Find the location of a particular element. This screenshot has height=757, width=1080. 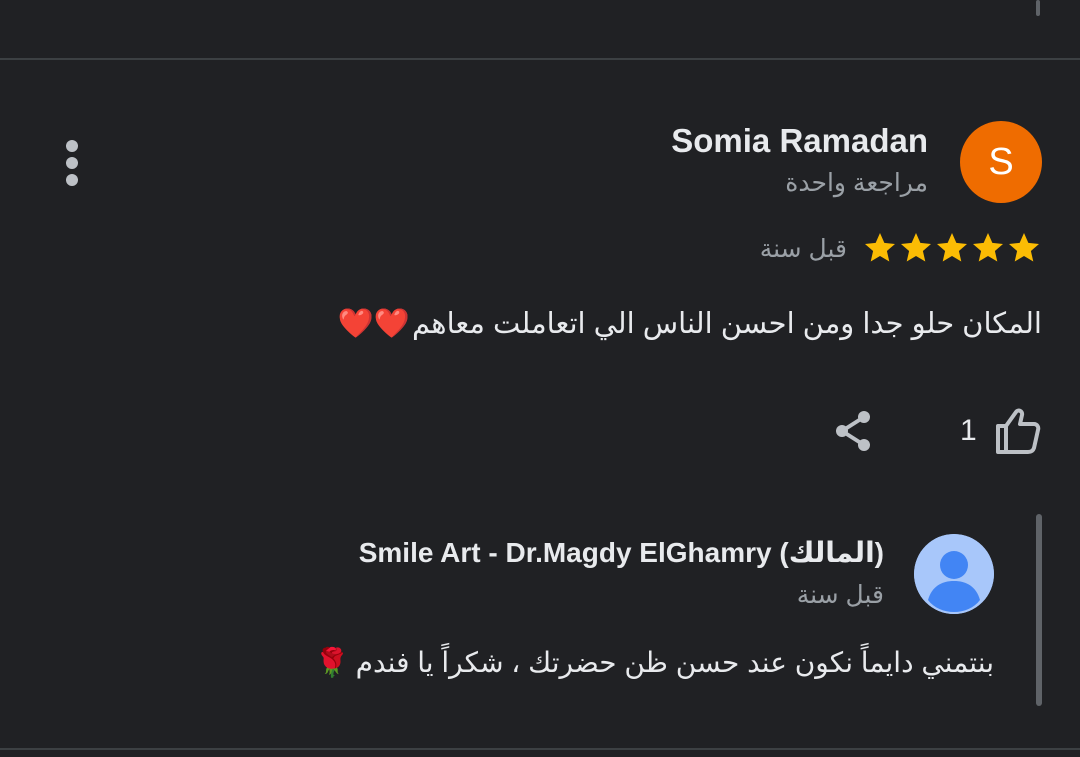

heart-emoji: ❤️❤️ is located at coordinates (373, 324).